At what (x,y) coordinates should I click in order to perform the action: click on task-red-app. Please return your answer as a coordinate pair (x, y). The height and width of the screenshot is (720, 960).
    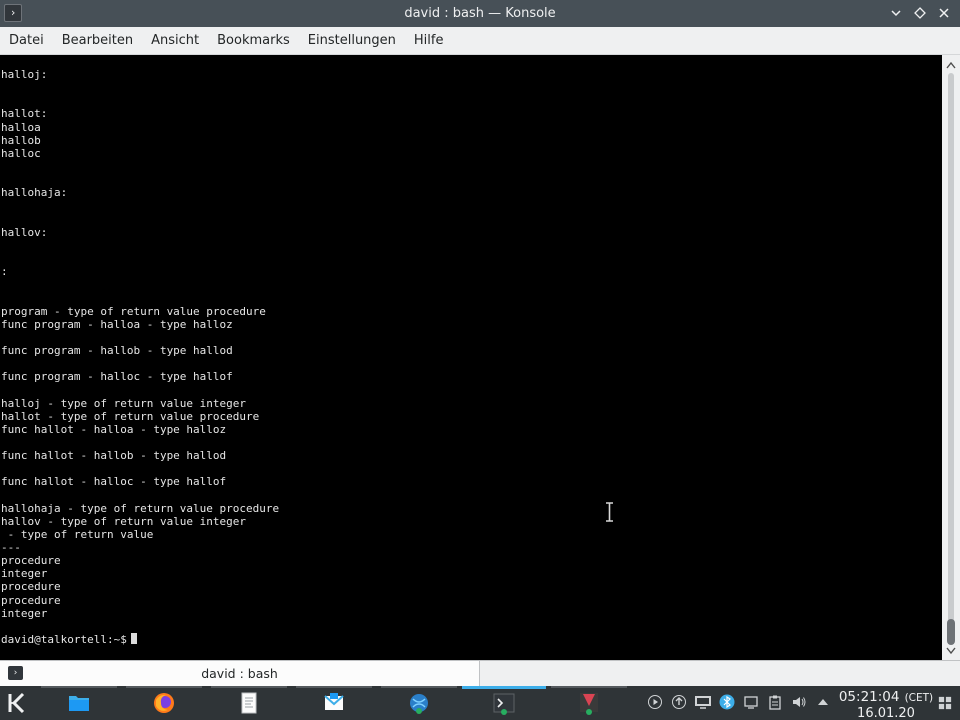
    Looking at the image, I should click on (589, 703).